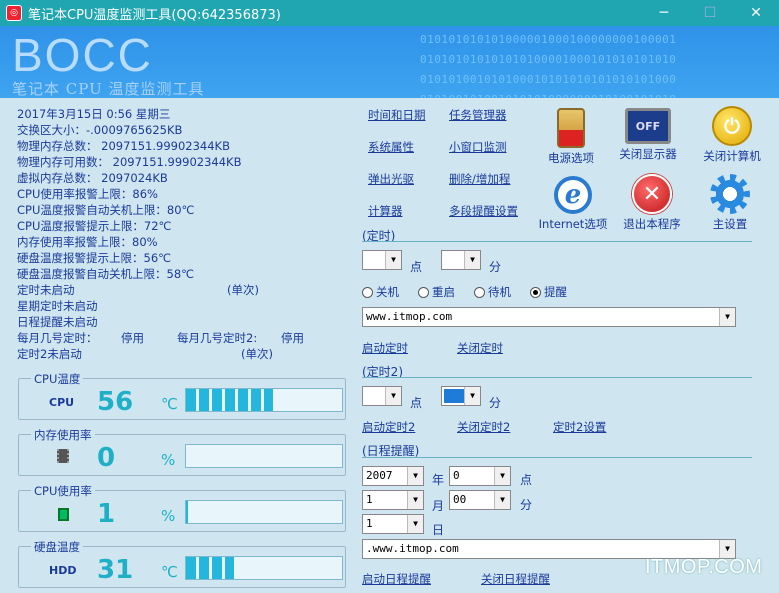  Describe the element at coordinates (557, 457) in the screenshot. I see `schedule-divider` at that location.